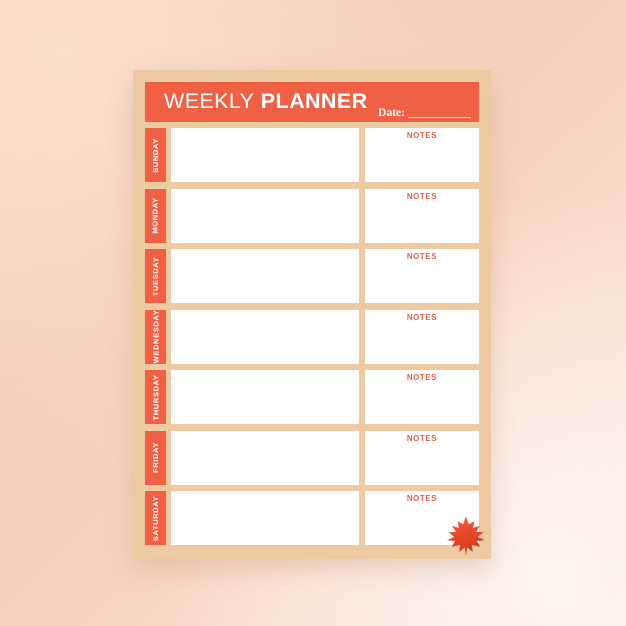 This screenshot has height=626, width=626. What do you see at coordinates (424, 113) in the screenshot?
I see `date-field-group: Date:` at bounding box center [424, 113].